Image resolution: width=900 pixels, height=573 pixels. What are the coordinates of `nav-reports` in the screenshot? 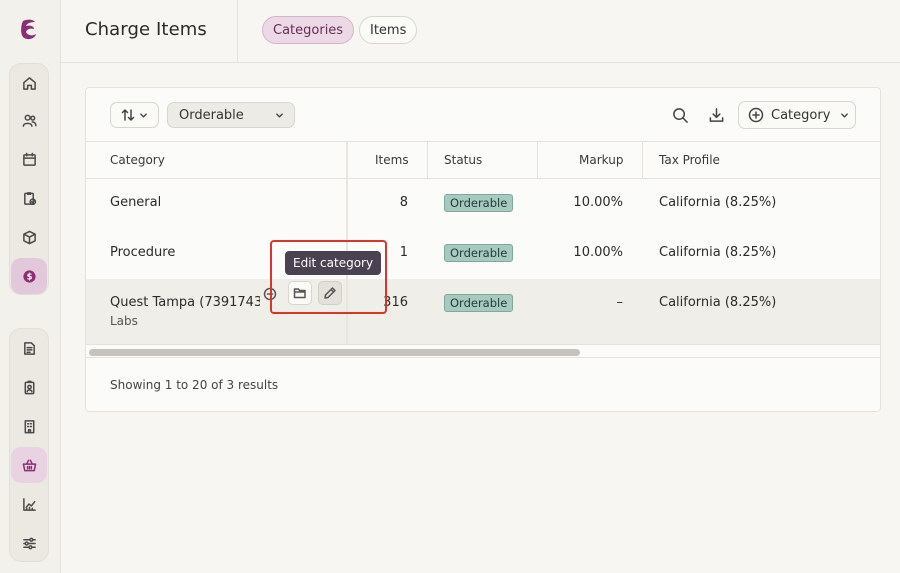 It's located at (29, 504).